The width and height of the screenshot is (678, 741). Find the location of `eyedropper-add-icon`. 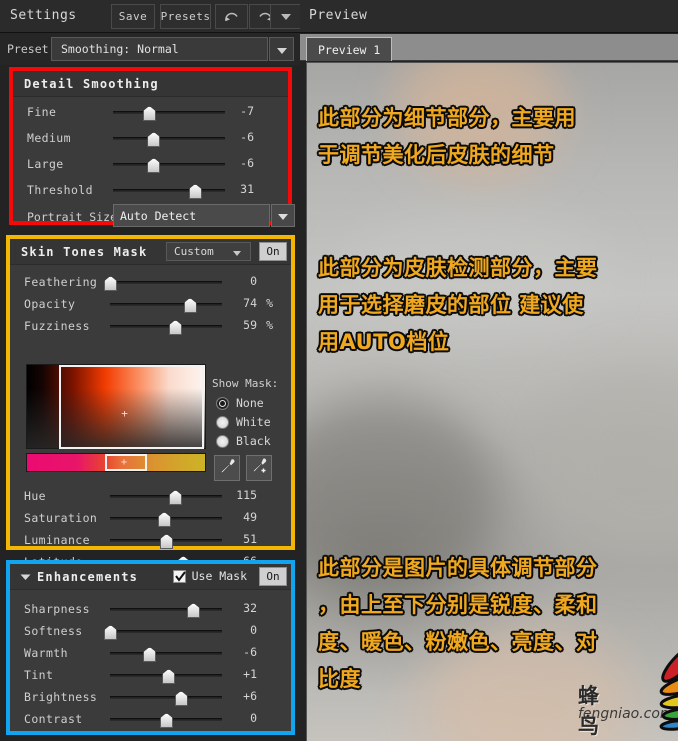

eyedropper-add-icon is located at coordinates (259, 468).